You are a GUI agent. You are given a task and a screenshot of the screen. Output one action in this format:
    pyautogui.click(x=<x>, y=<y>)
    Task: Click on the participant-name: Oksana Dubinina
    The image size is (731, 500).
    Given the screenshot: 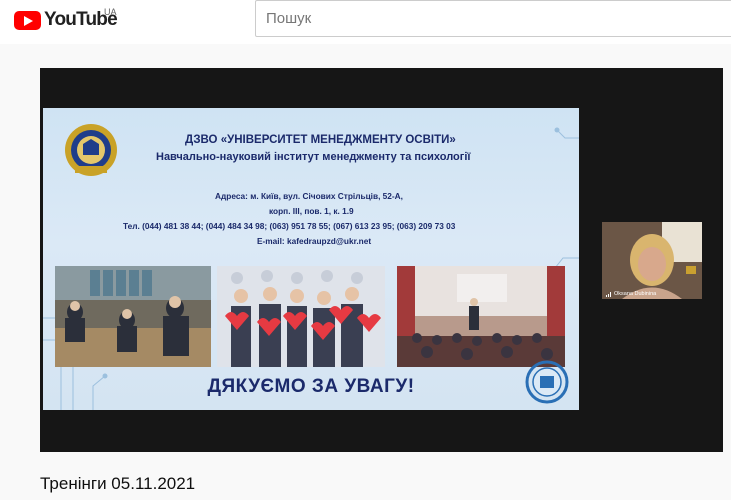 What is the action you would take?
    pyautogui.click(x=635, y=294)
    